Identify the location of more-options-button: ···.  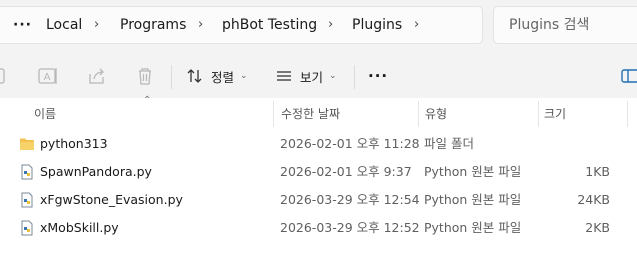
(378, 76).